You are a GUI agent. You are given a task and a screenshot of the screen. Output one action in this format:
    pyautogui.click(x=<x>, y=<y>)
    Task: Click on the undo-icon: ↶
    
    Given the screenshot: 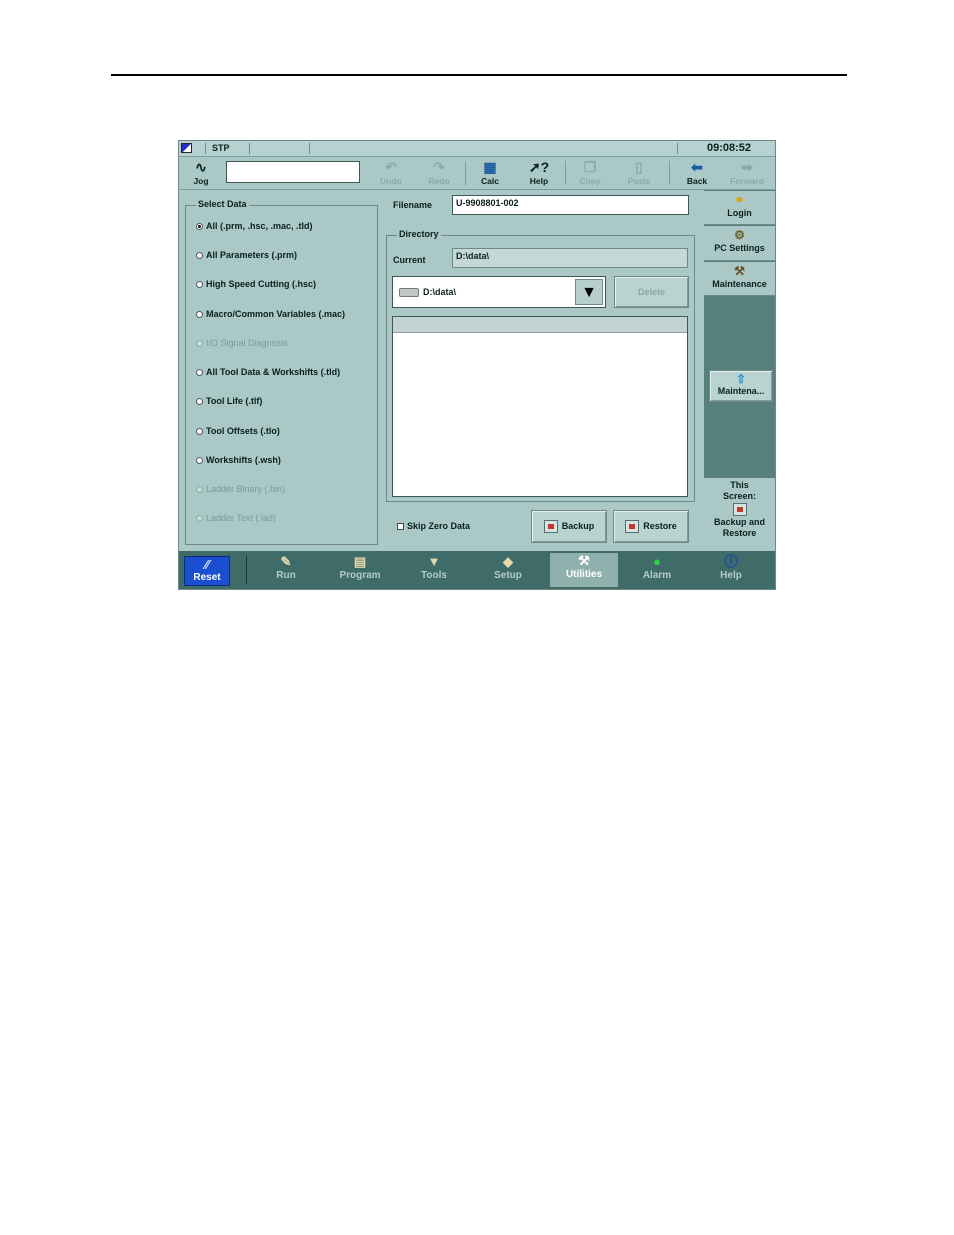 What is the action you would take?
    pyautogui.click(x=391, y=167)
    